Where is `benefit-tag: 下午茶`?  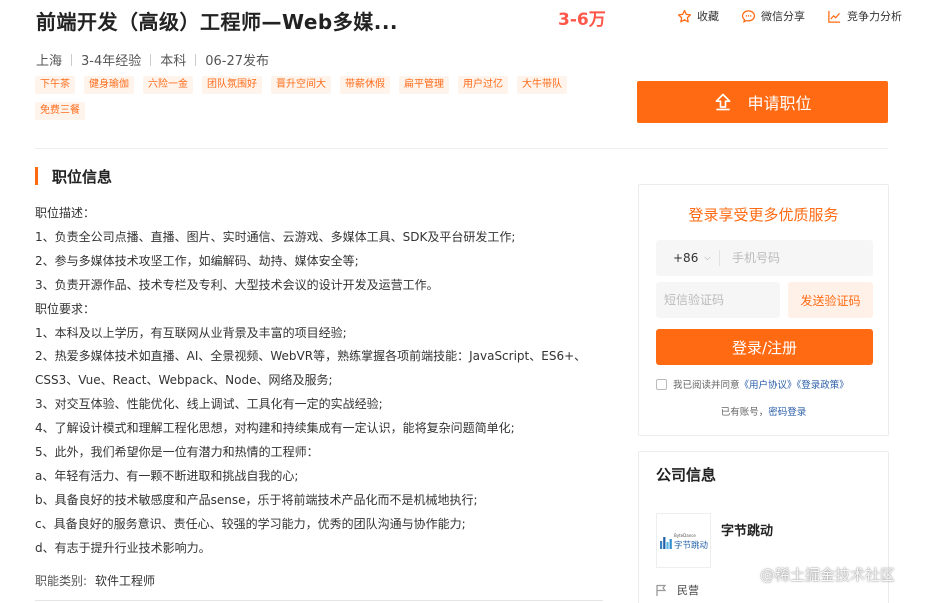 benefit-tag: 下午茶 is located at coordinates (55, 85).